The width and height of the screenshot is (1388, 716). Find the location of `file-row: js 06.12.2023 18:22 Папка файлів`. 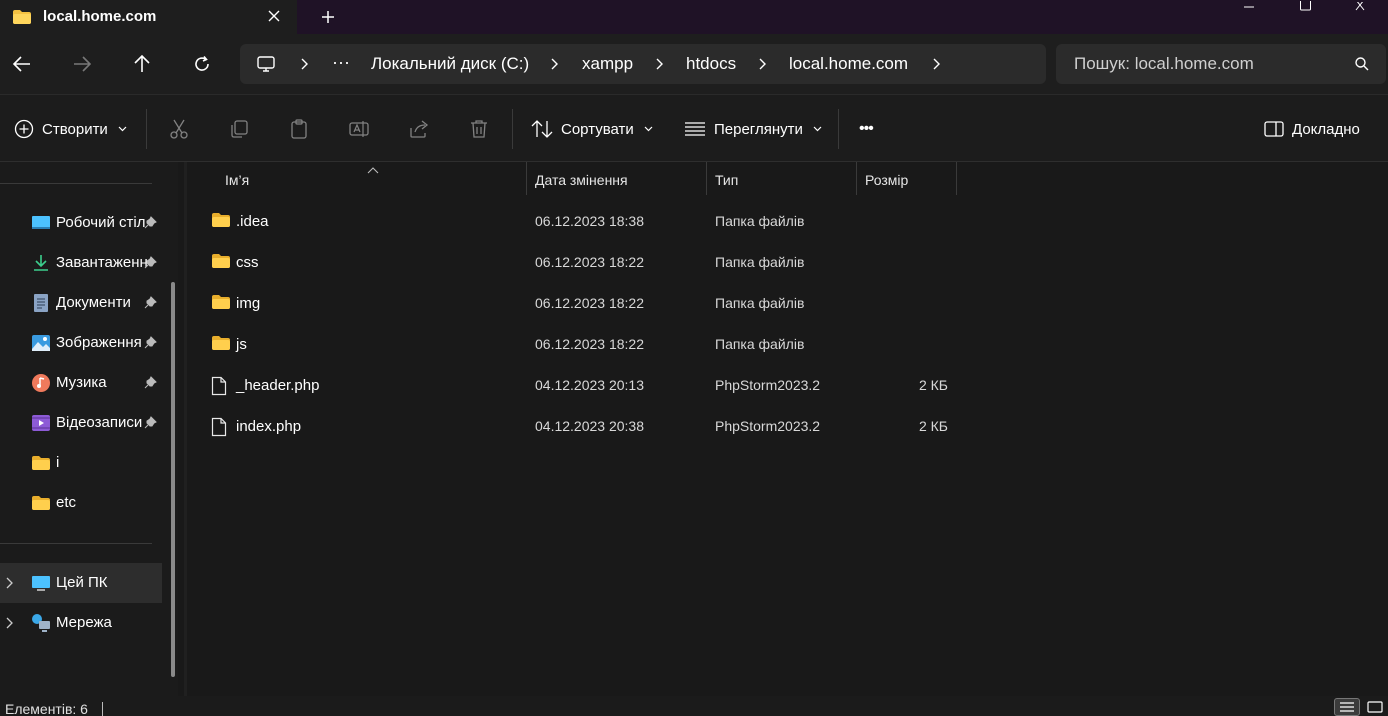

file-row: js 06.12.2023 18:22 Папка файлів is located at coordinates (585, 344).